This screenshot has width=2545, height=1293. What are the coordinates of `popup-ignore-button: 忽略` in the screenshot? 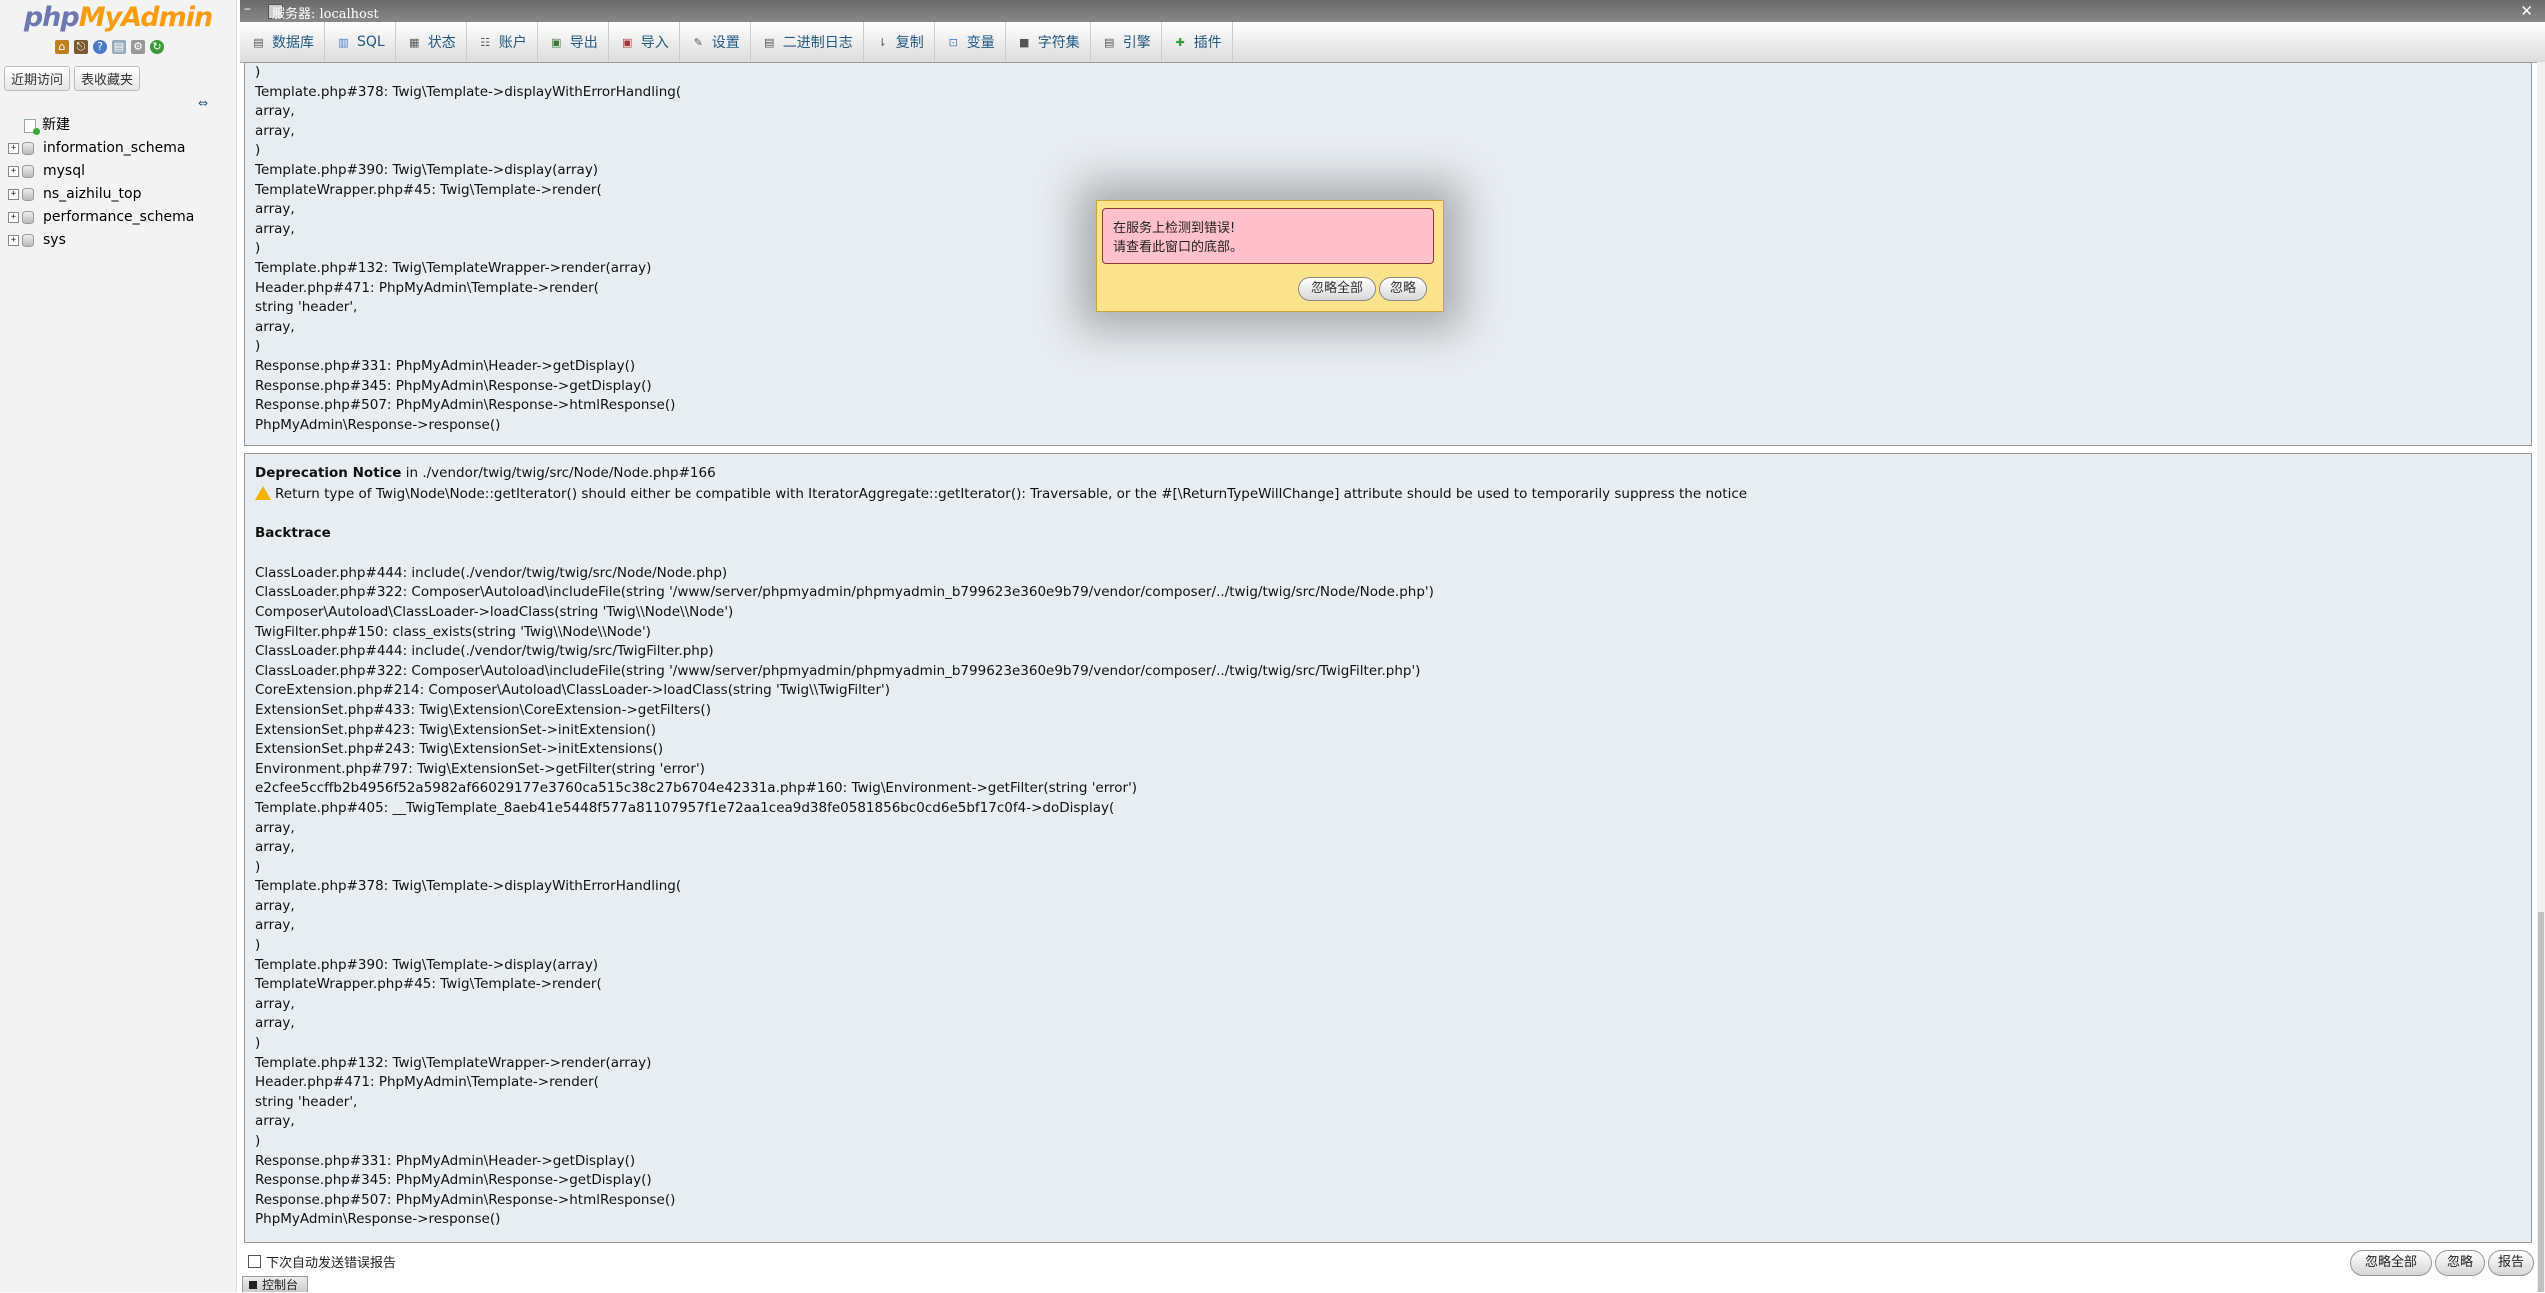 It's located at (1403, 289).